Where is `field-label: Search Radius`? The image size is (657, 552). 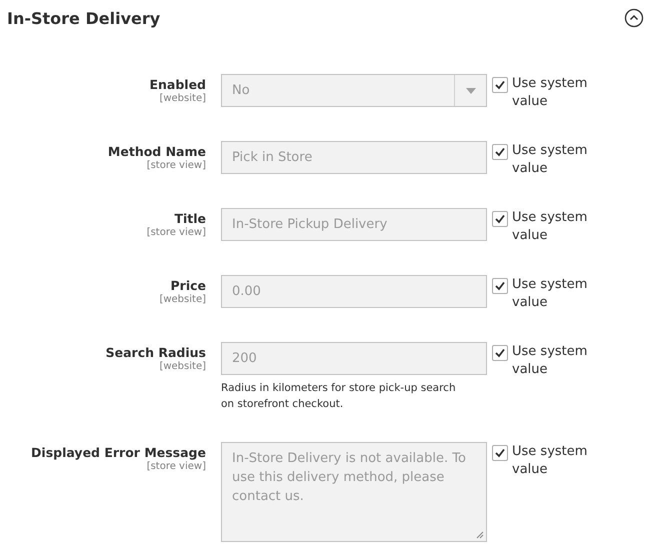
field-label: Search Radius is located at coordinates (156, 352).